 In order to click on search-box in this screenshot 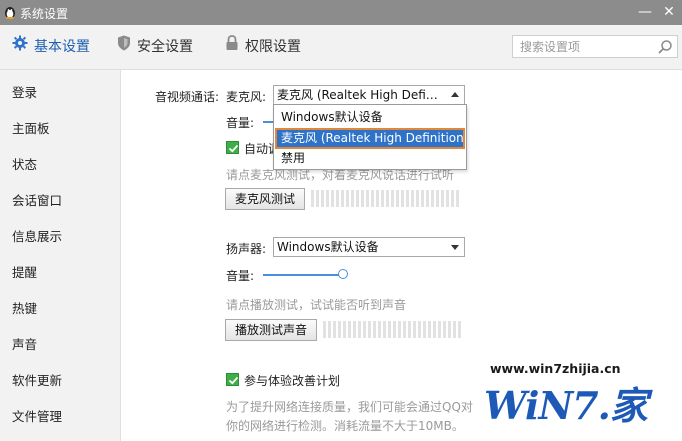, I will do `click(595, 46)`.